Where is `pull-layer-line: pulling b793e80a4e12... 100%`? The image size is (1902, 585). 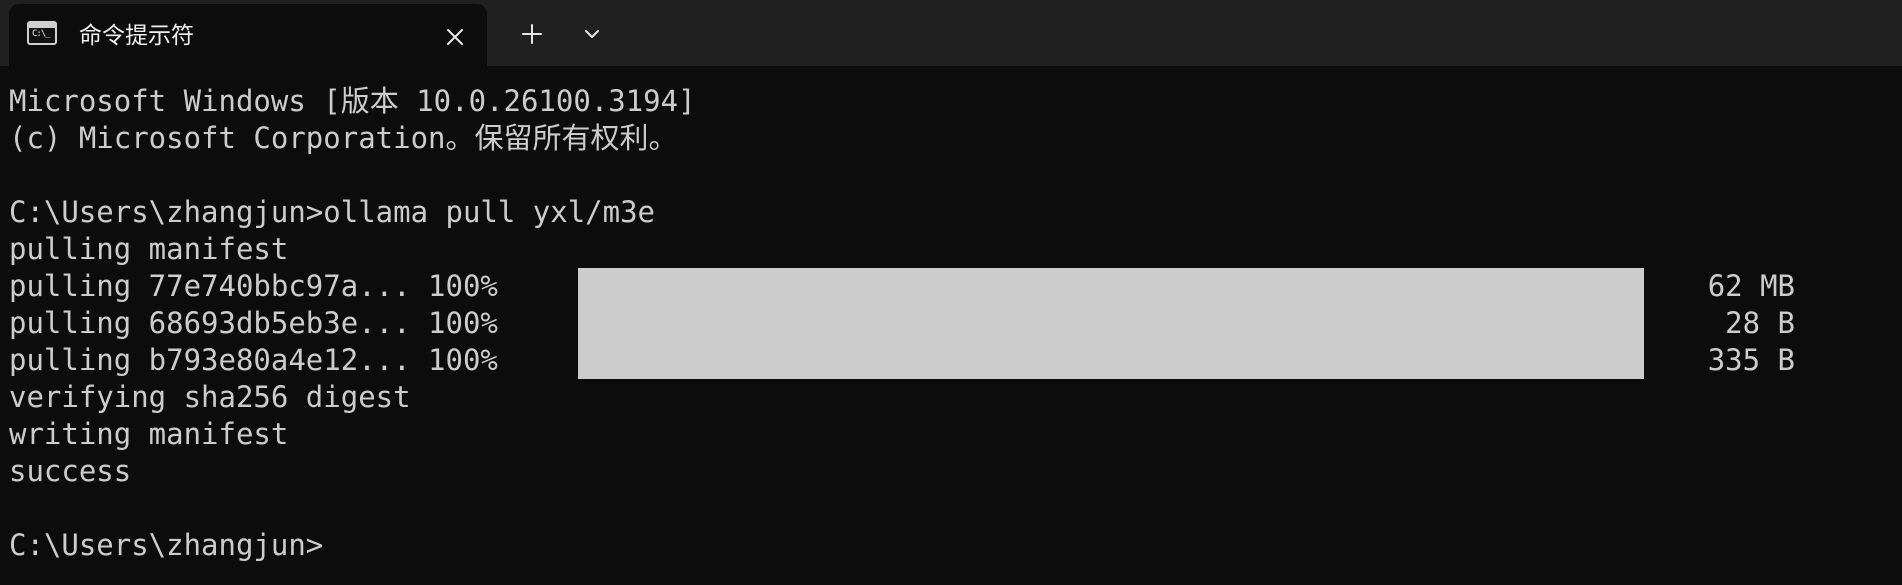
pull-layer-line: pulling b793e80a4e12... 100% is located at coordinates (253, 360).